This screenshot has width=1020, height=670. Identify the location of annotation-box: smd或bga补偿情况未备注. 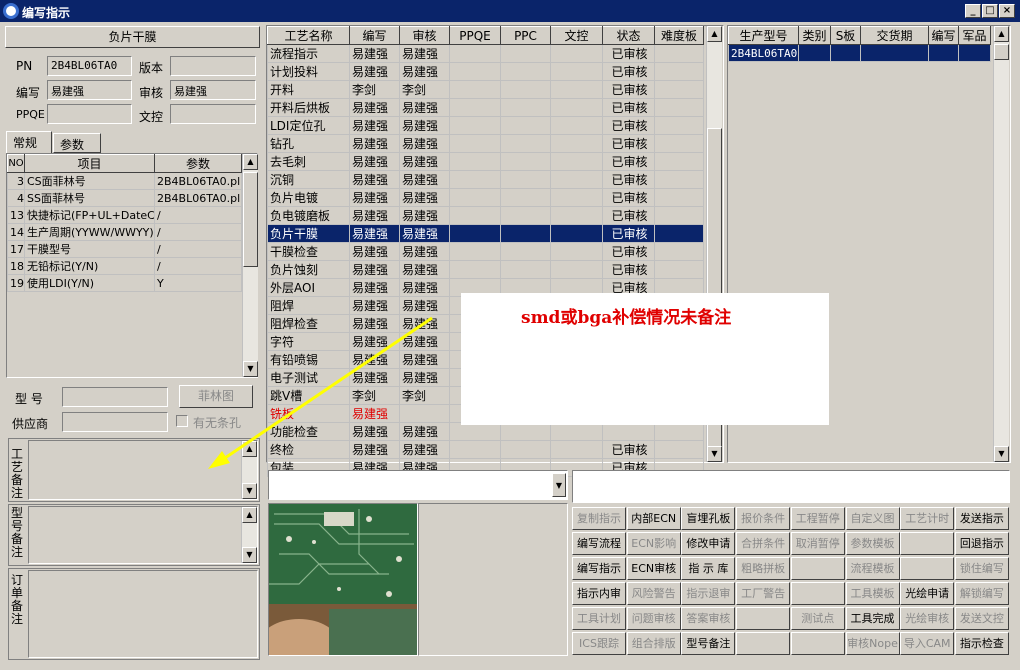
(645, 359).